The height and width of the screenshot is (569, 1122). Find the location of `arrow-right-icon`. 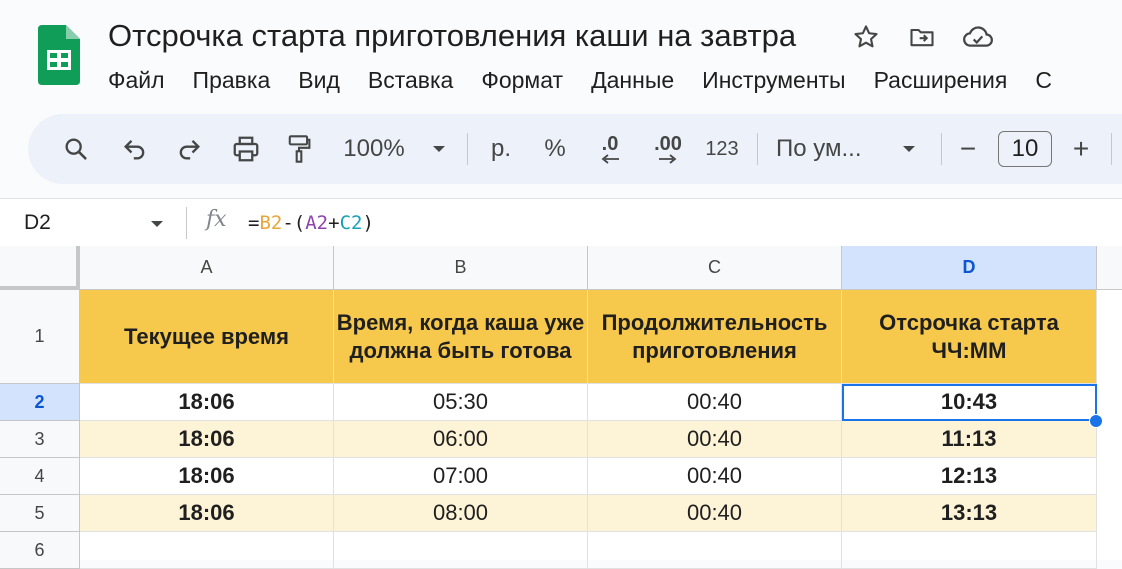

arrow-right-icon is located at coordinates (668, 159).